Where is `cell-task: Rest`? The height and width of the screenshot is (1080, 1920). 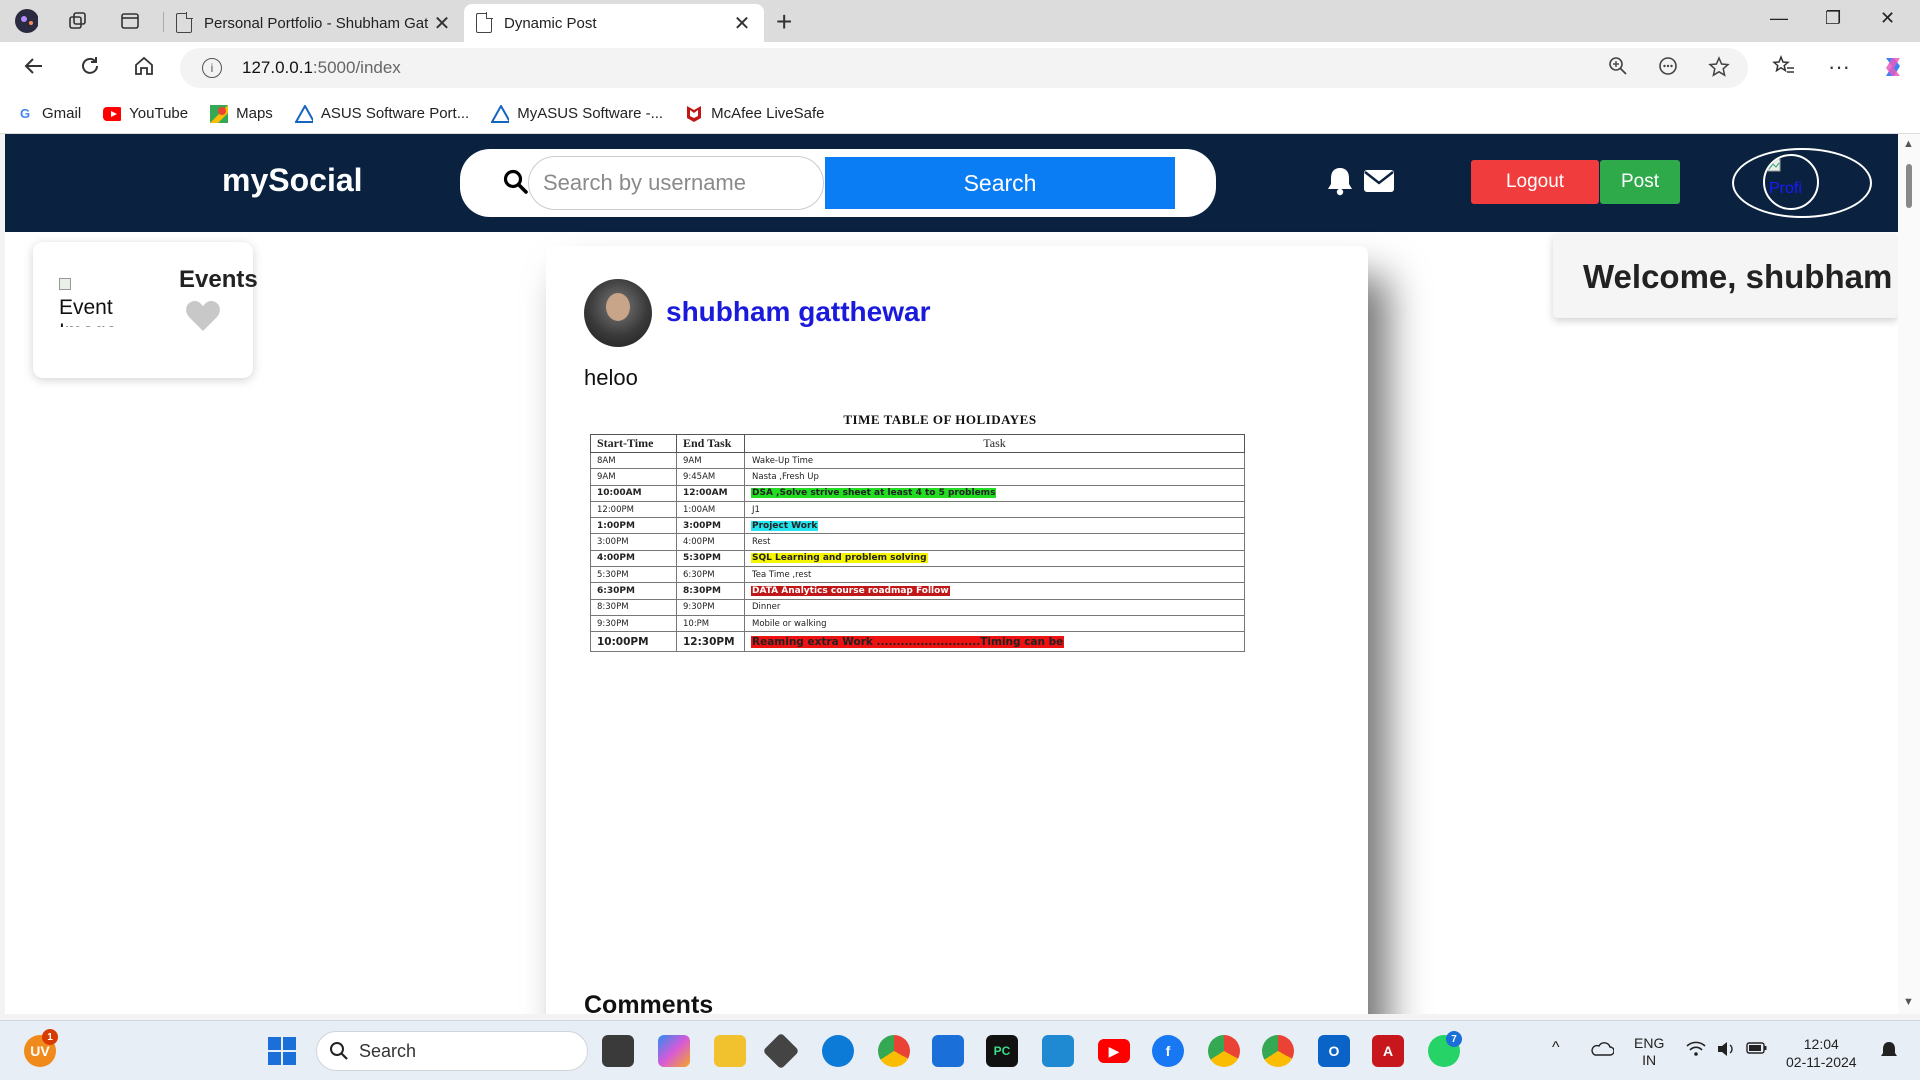
cell-task: Rest is located at coordinates (994, 542).